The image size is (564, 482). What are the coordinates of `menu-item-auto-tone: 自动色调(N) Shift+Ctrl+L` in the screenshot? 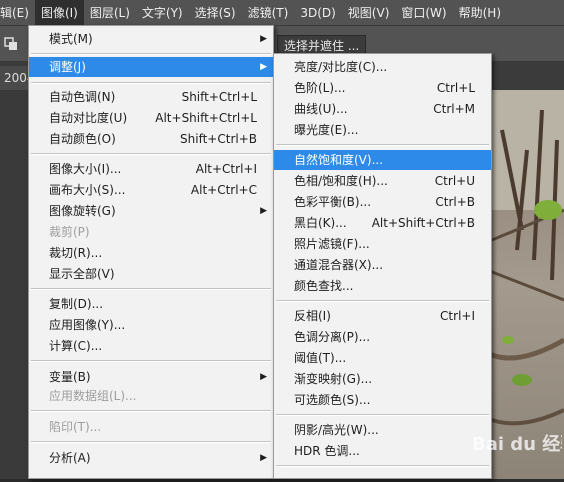 It's located at (151, 97).